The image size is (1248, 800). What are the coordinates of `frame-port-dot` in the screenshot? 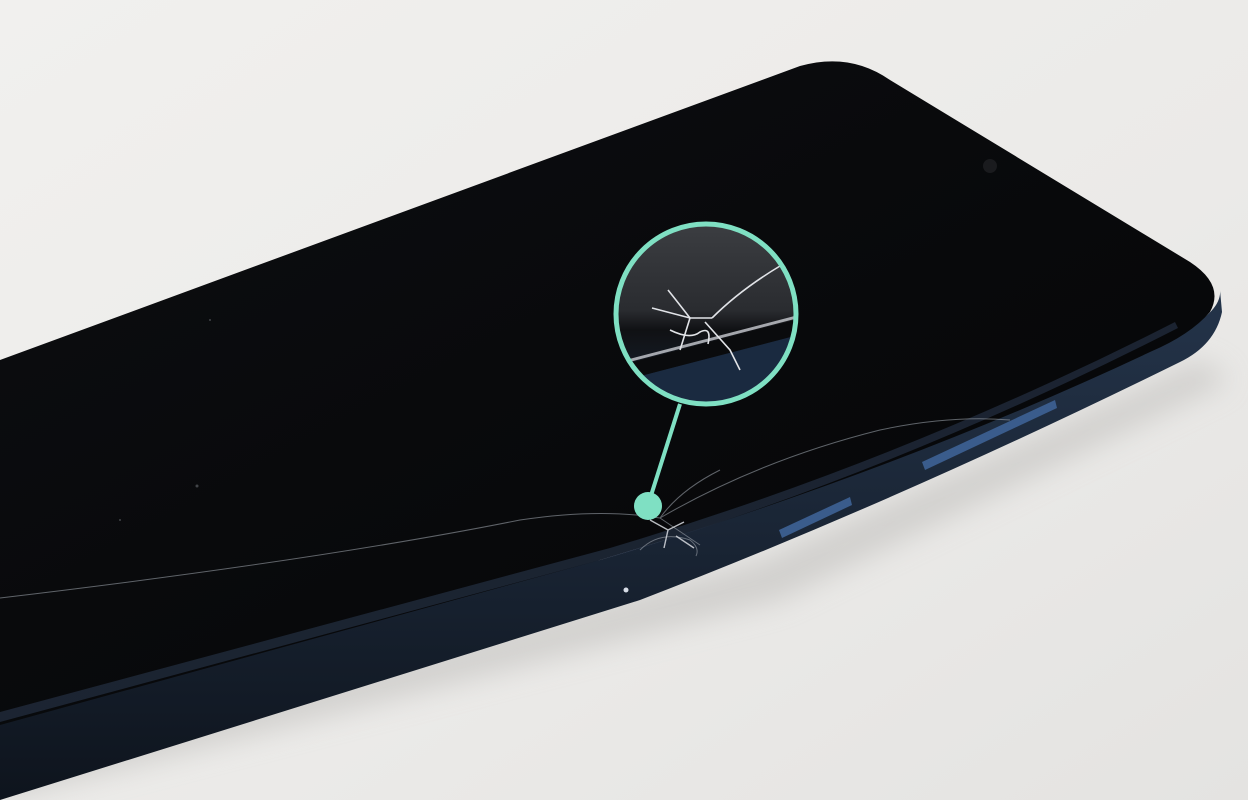 It's located at (626, 590).